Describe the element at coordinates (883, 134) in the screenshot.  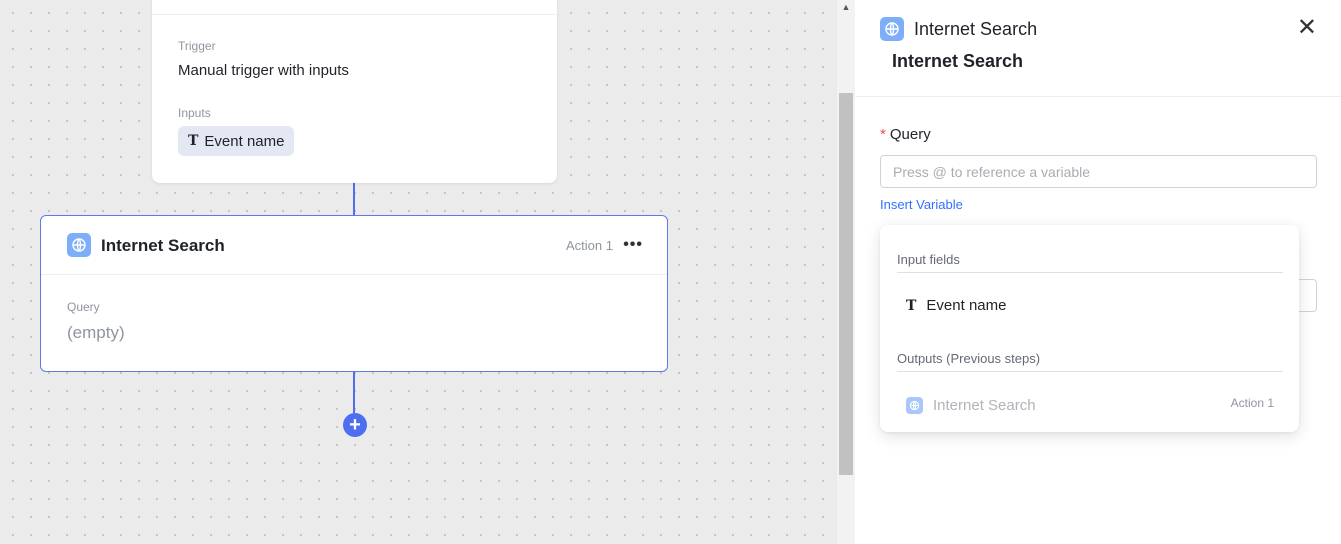
I see `required-mark: *` at that location.